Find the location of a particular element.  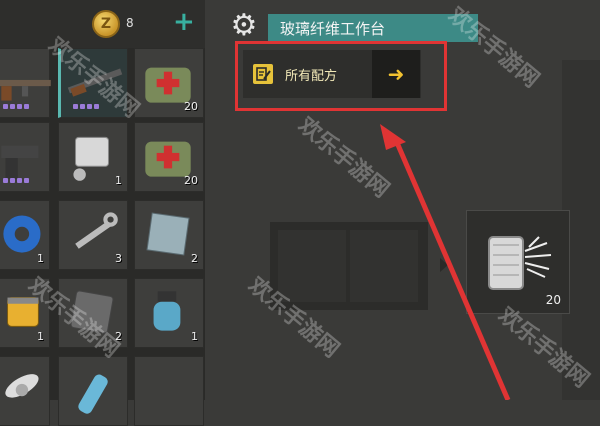

ingredient-slot is located at coordinates (384, 266).